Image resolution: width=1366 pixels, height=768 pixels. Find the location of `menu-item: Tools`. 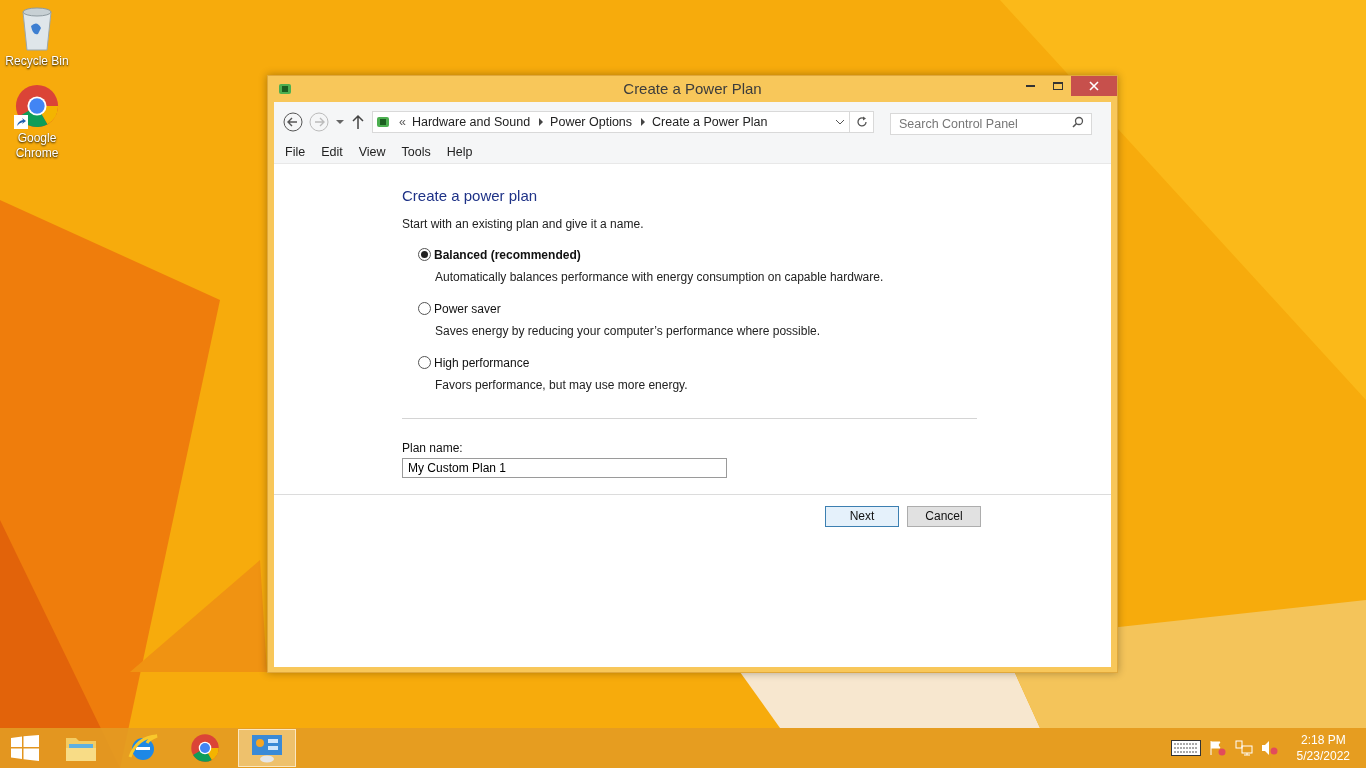

menu-item: Tools is located at coordinates (416, 152).